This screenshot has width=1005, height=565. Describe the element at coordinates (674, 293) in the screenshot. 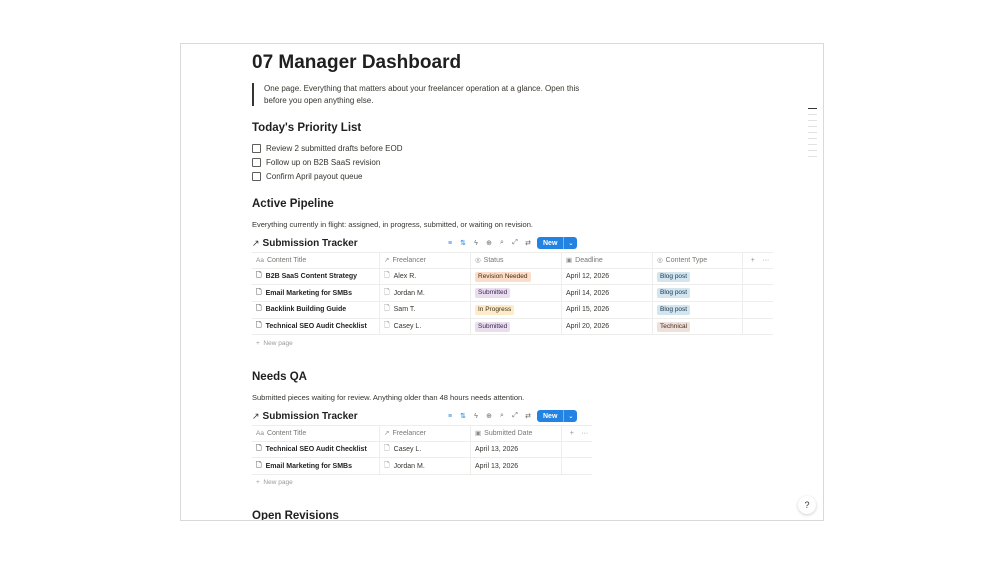

I see `type-badge: Blog post` at that location.